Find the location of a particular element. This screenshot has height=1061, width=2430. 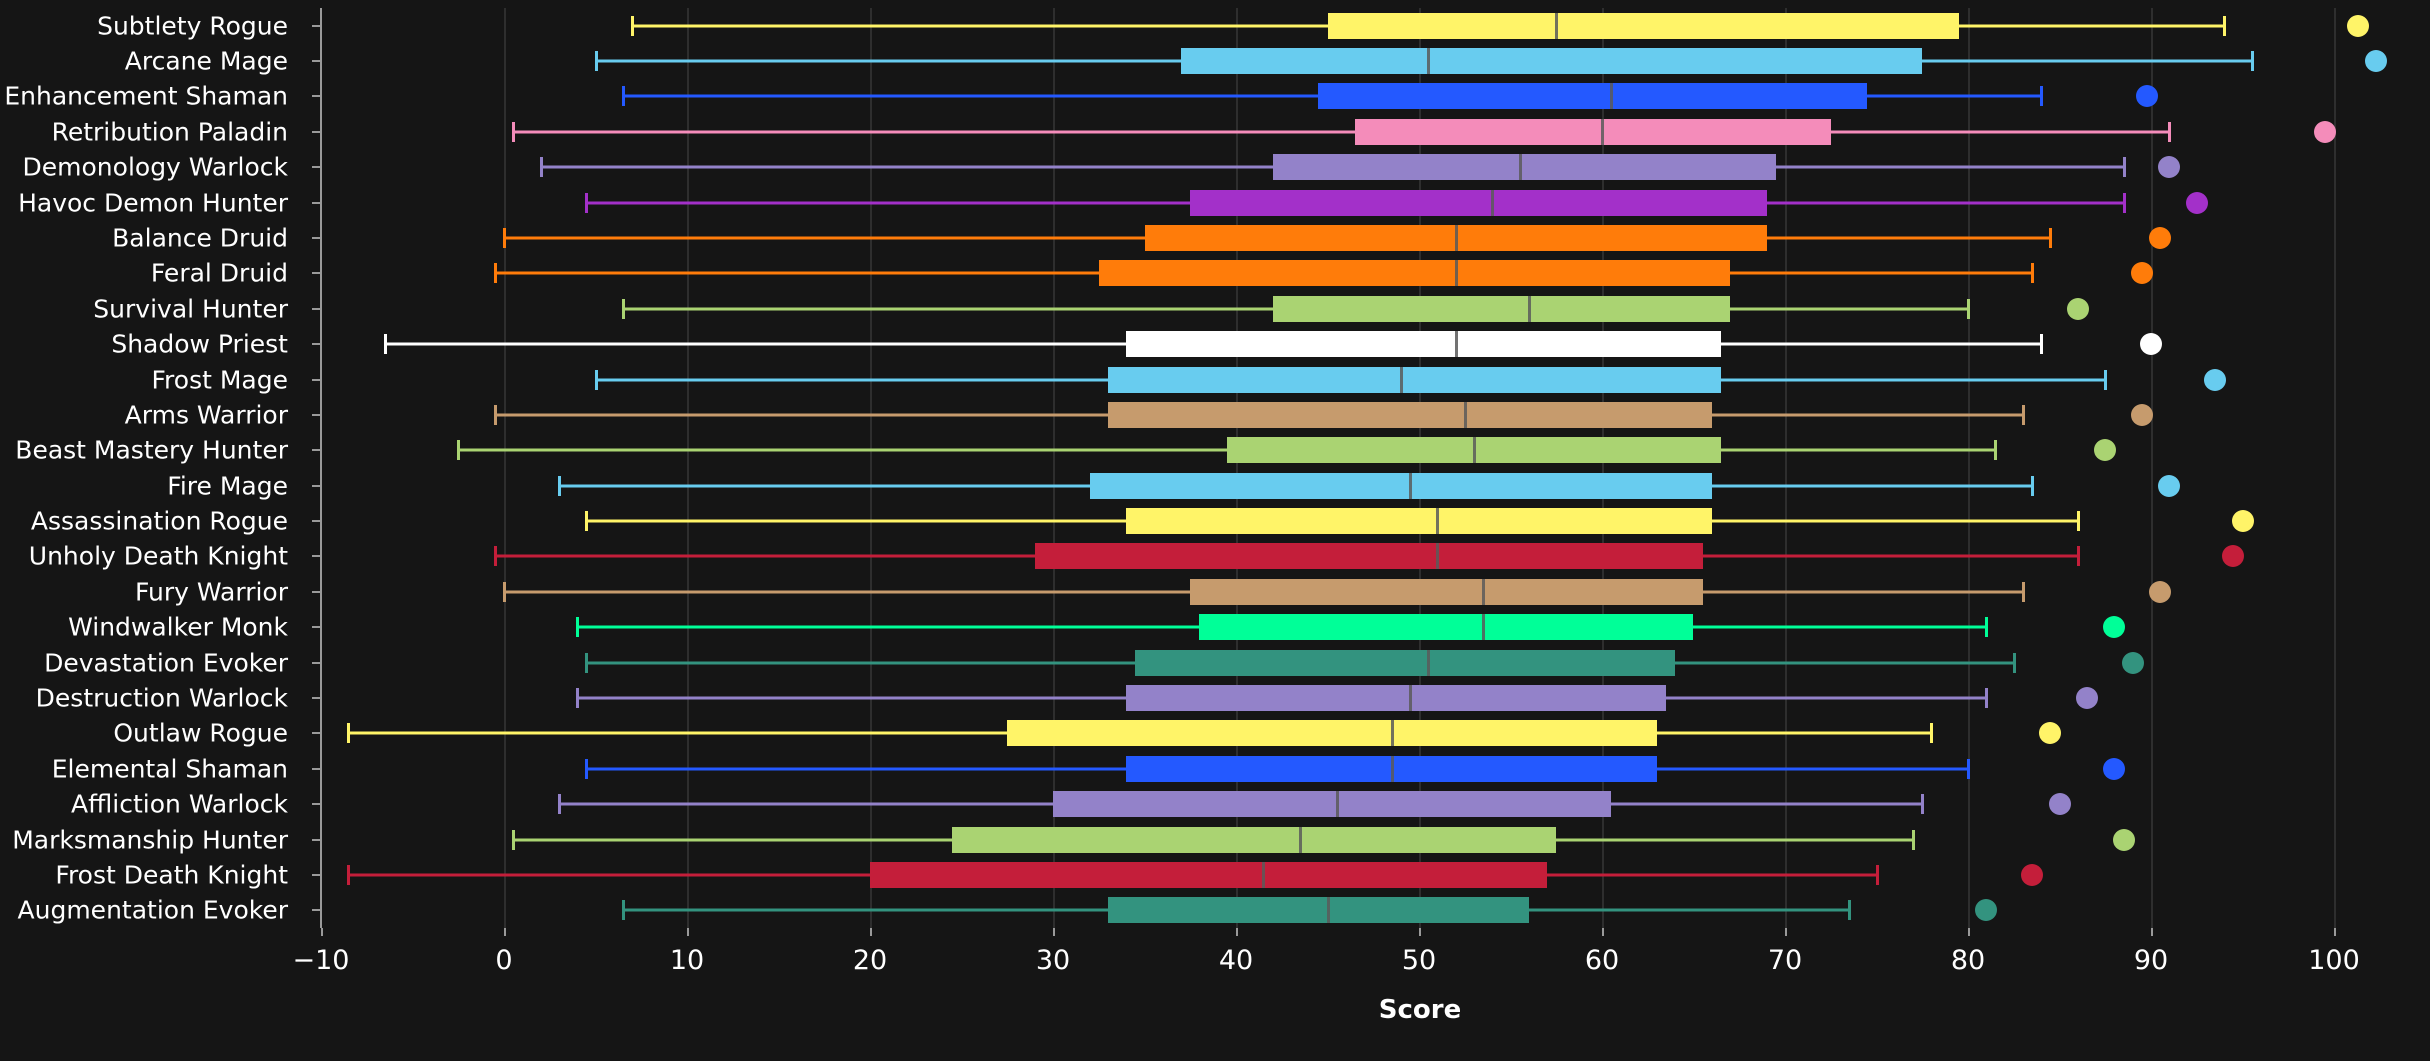

x-tick-label: 70 is located at coordinates (1785, 960).